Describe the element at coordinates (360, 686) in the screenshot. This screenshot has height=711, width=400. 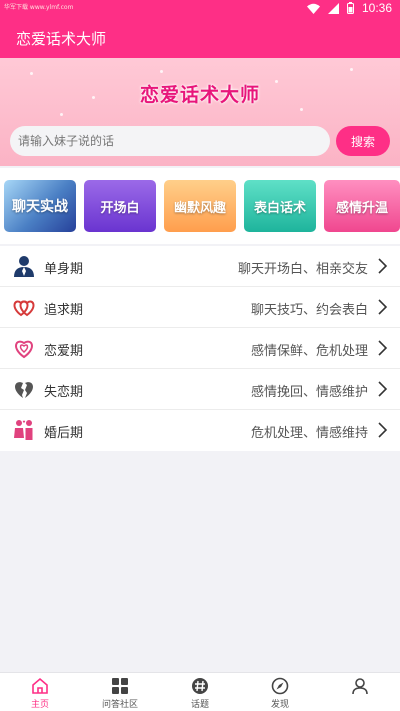
I see `profile-icon` at that location.